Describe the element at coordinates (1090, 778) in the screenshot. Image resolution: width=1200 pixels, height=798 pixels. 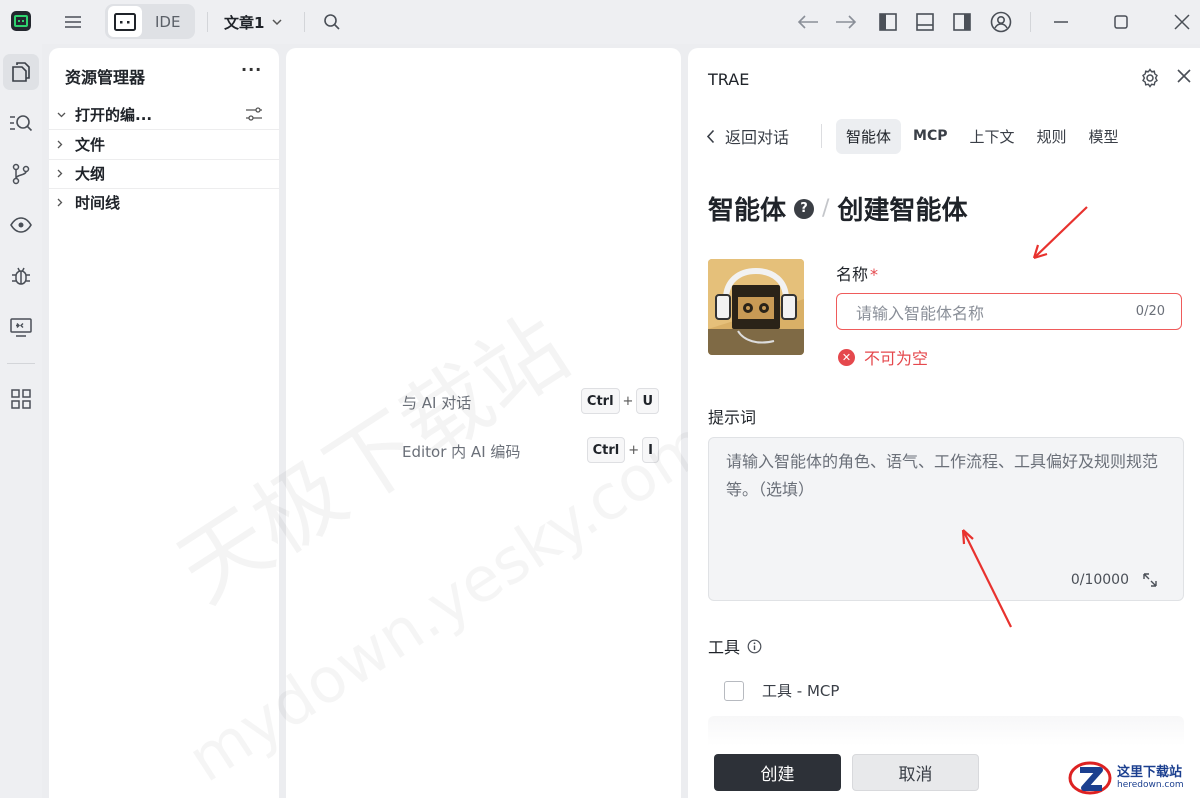
I see `heredown-logo-icon` at that location.